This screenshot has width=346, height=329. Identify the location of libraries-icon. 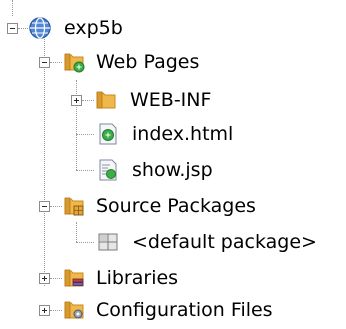
(74, 278).